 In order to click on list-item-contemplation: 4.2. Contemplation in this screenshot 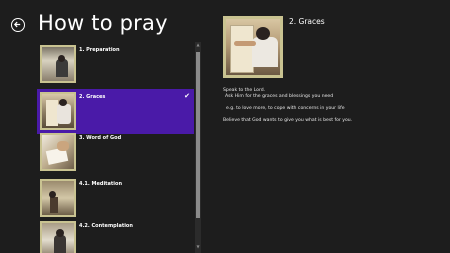, I will do `click(115, 235)`.